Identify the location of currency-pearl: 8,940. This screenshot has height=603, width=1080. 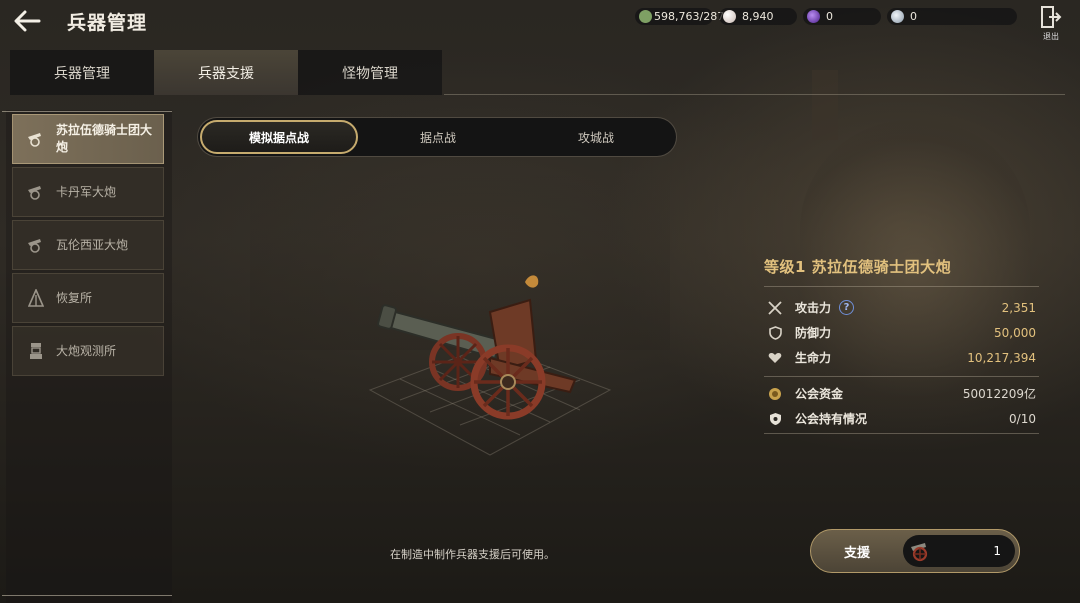
(758, 16).